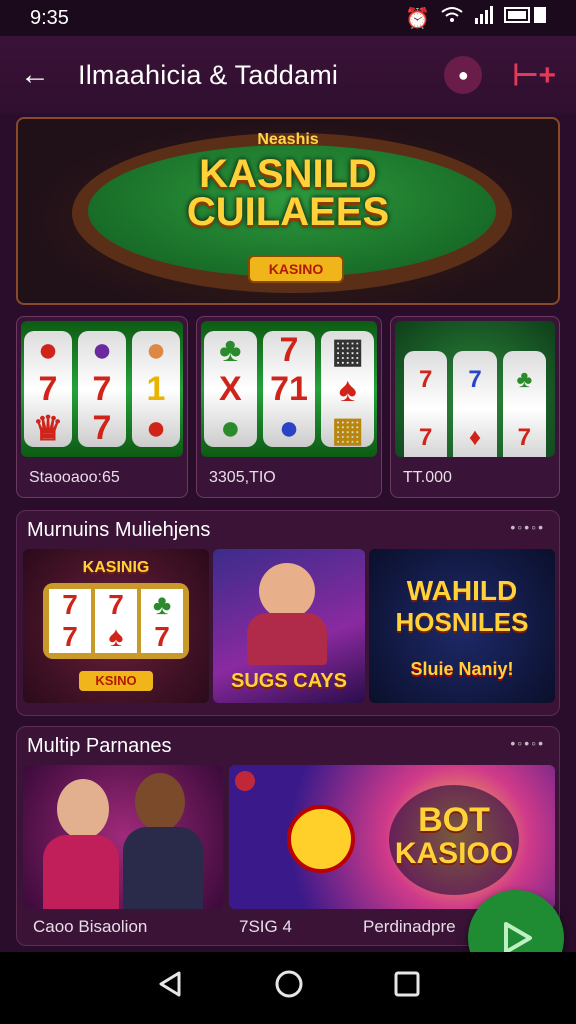 The height and width of the screenshot is (1024, 576). What do you see at coordinates (462, 669) in the screenshot?
I see `game-tile-tagline: Sluie Naniy!` at bounding box center [462, 669].